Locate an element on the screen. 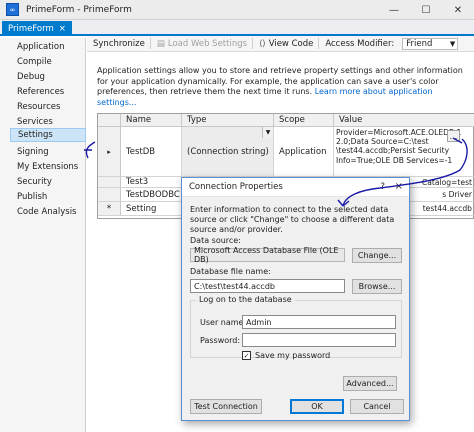 Image resolution: width=474 pixels, height=432 pixels. row-selector: ▸ is located at coordinates (109, 152).